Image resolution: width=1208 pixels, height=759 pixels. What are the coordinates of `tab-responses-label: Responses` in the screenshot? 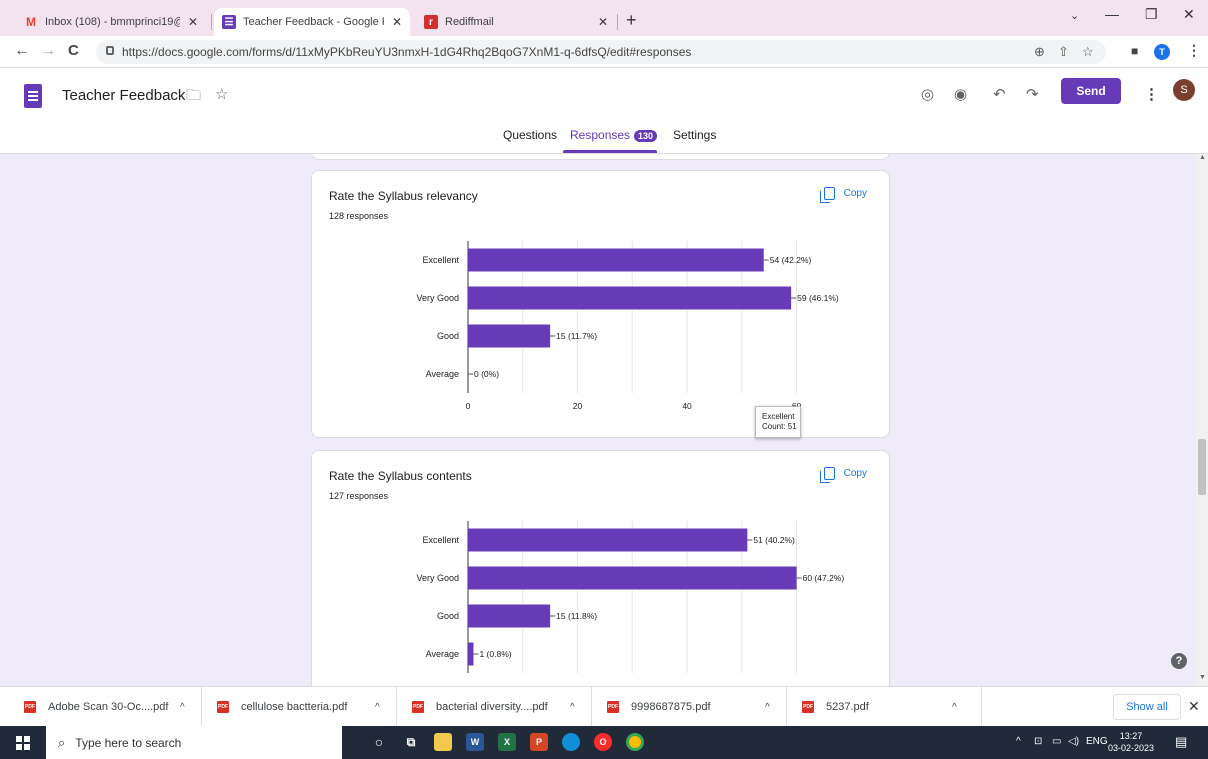 It's located at (600, 135).